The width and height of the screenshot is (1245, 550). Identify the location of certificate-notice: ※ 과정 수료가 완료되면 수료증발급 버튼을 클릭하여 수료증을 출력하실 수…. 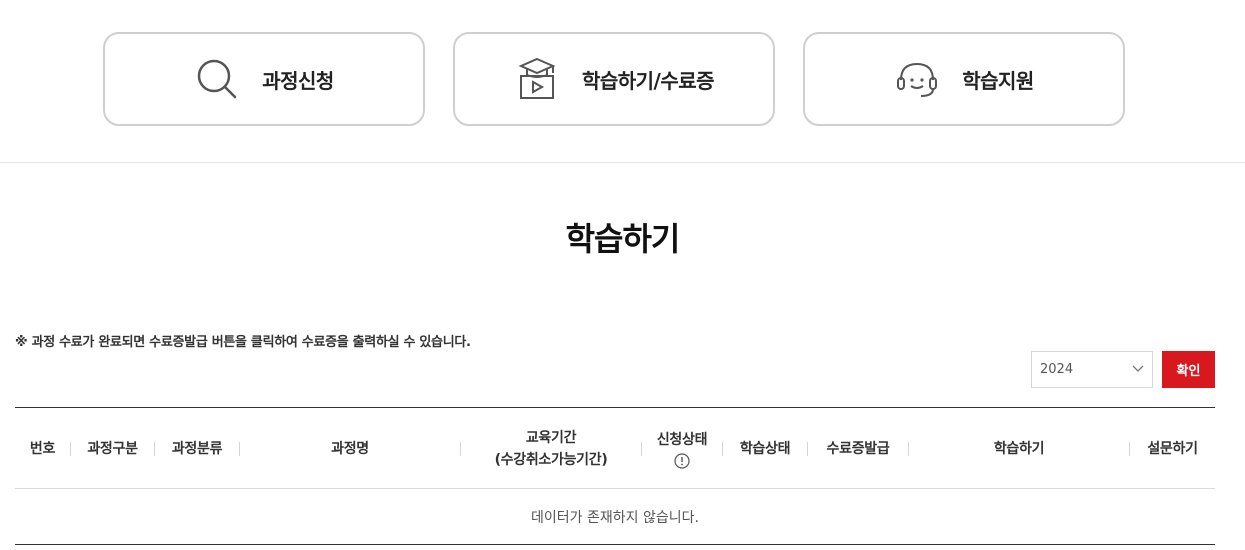
(243, 342).